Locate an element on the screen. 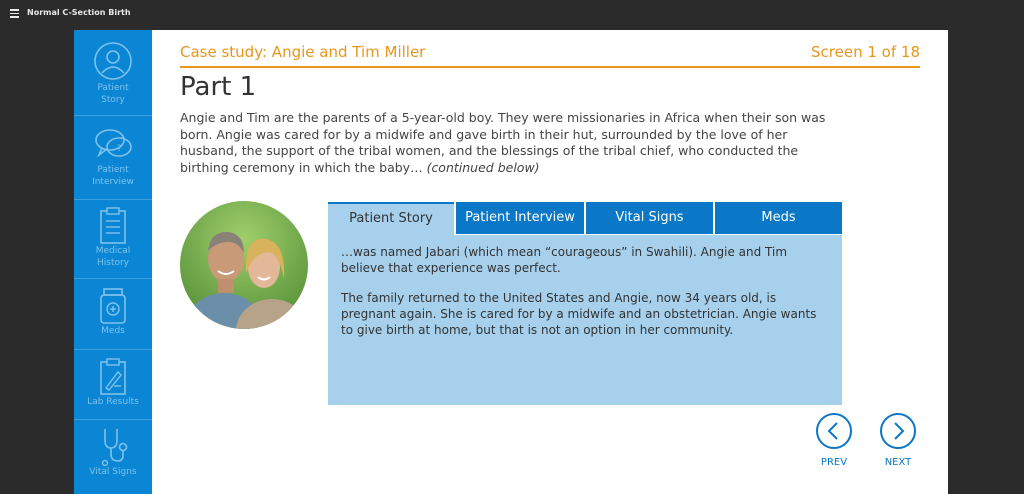  patient-photo is located at coordinates (244, 265).